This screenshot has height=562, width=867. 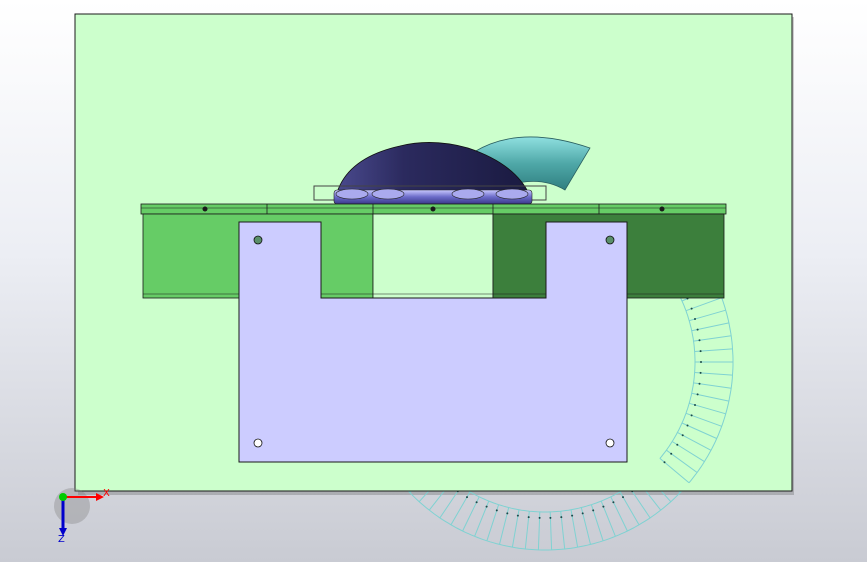 What do you see at coordinates (433, 256) in the screenshot?
I see `beam-opening` at bounding box center [433, 256].